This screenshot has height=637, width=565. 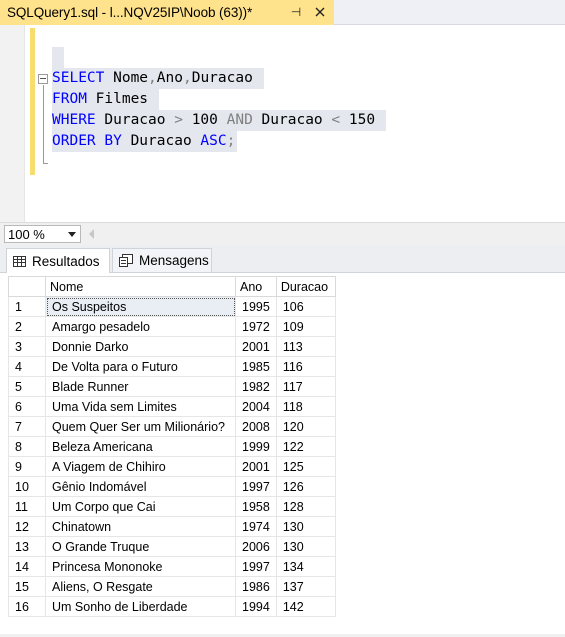 What do you see at coordinates (256, 326) in the screenshot?
I see `cell-ano: 1972` at bounding box center [256, 326].